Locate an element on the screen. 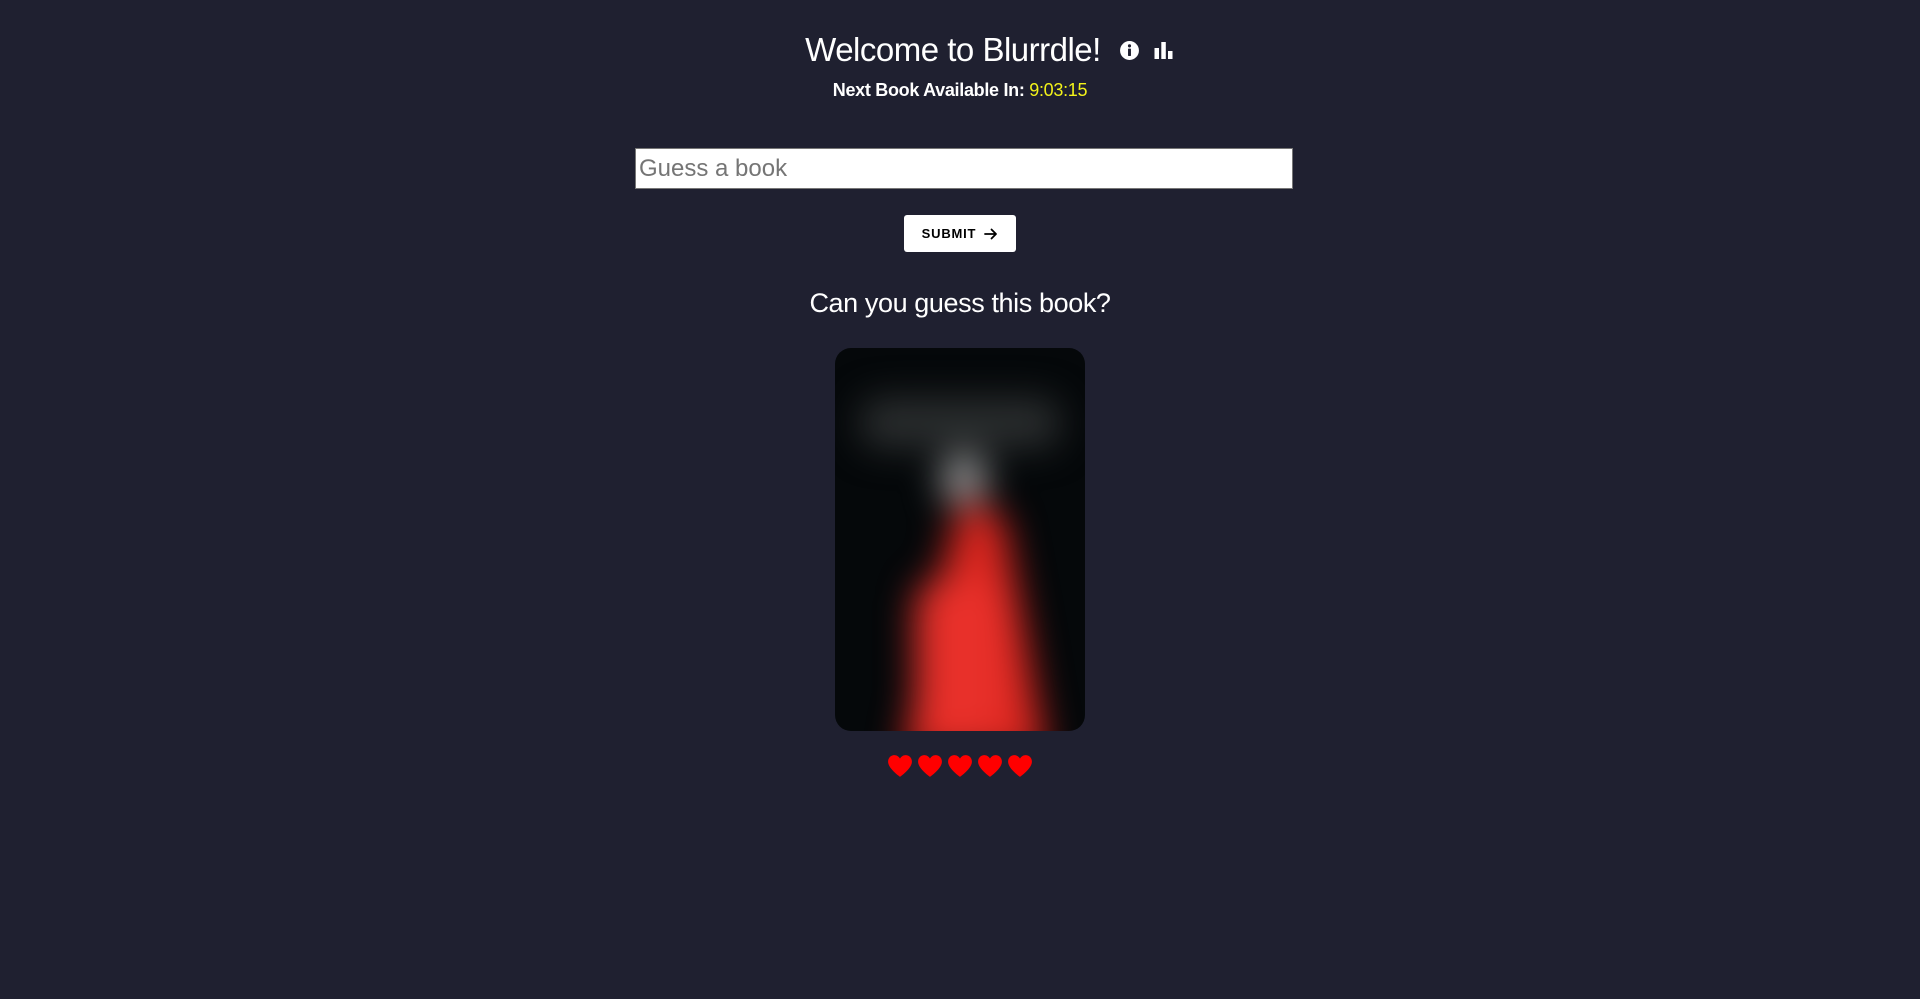 The width and height of the screenshot is (1920, 999). guess-book-input is located at coordinates (964, 168).